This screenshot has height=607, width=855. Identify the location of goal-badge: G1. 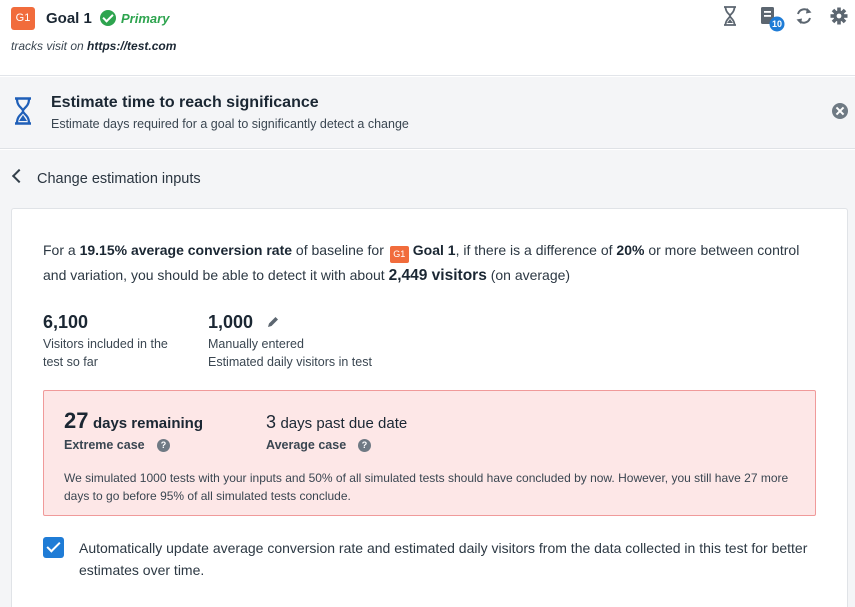
(23, 18).